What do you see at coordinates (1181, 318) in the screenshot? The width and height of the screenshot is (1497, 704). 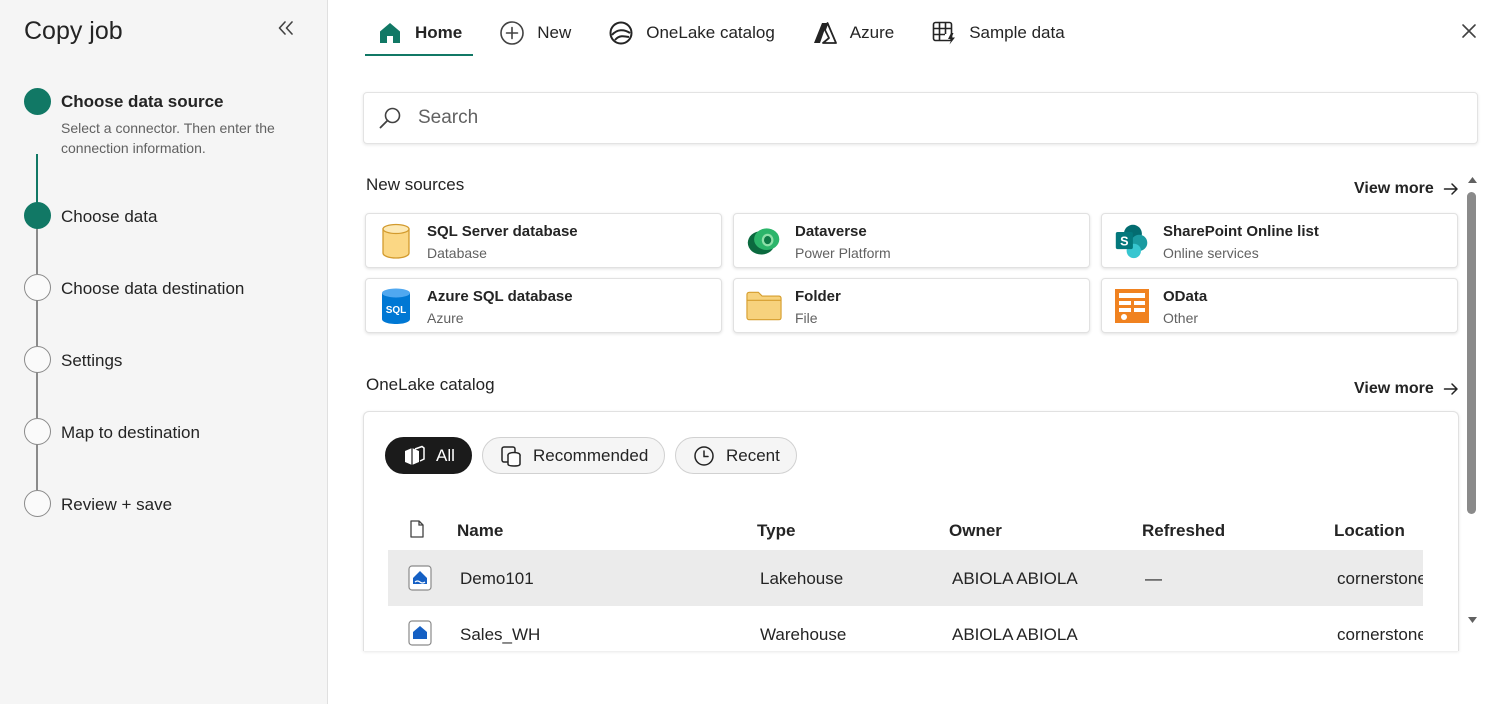 I see `card-subtitle: Other` at bounding box center [1181, 318].